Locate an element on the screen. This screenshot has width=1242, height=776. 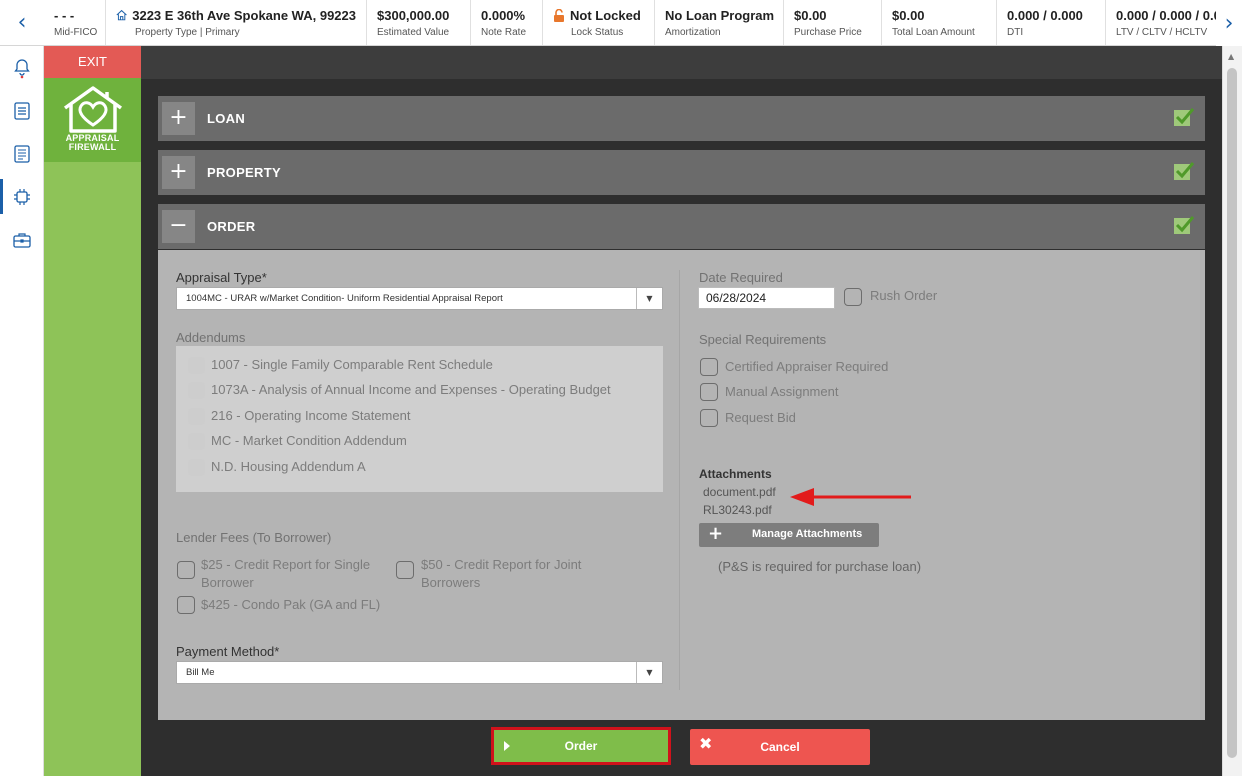
section-loan: + LOAN is located at coordinates (681, 118).